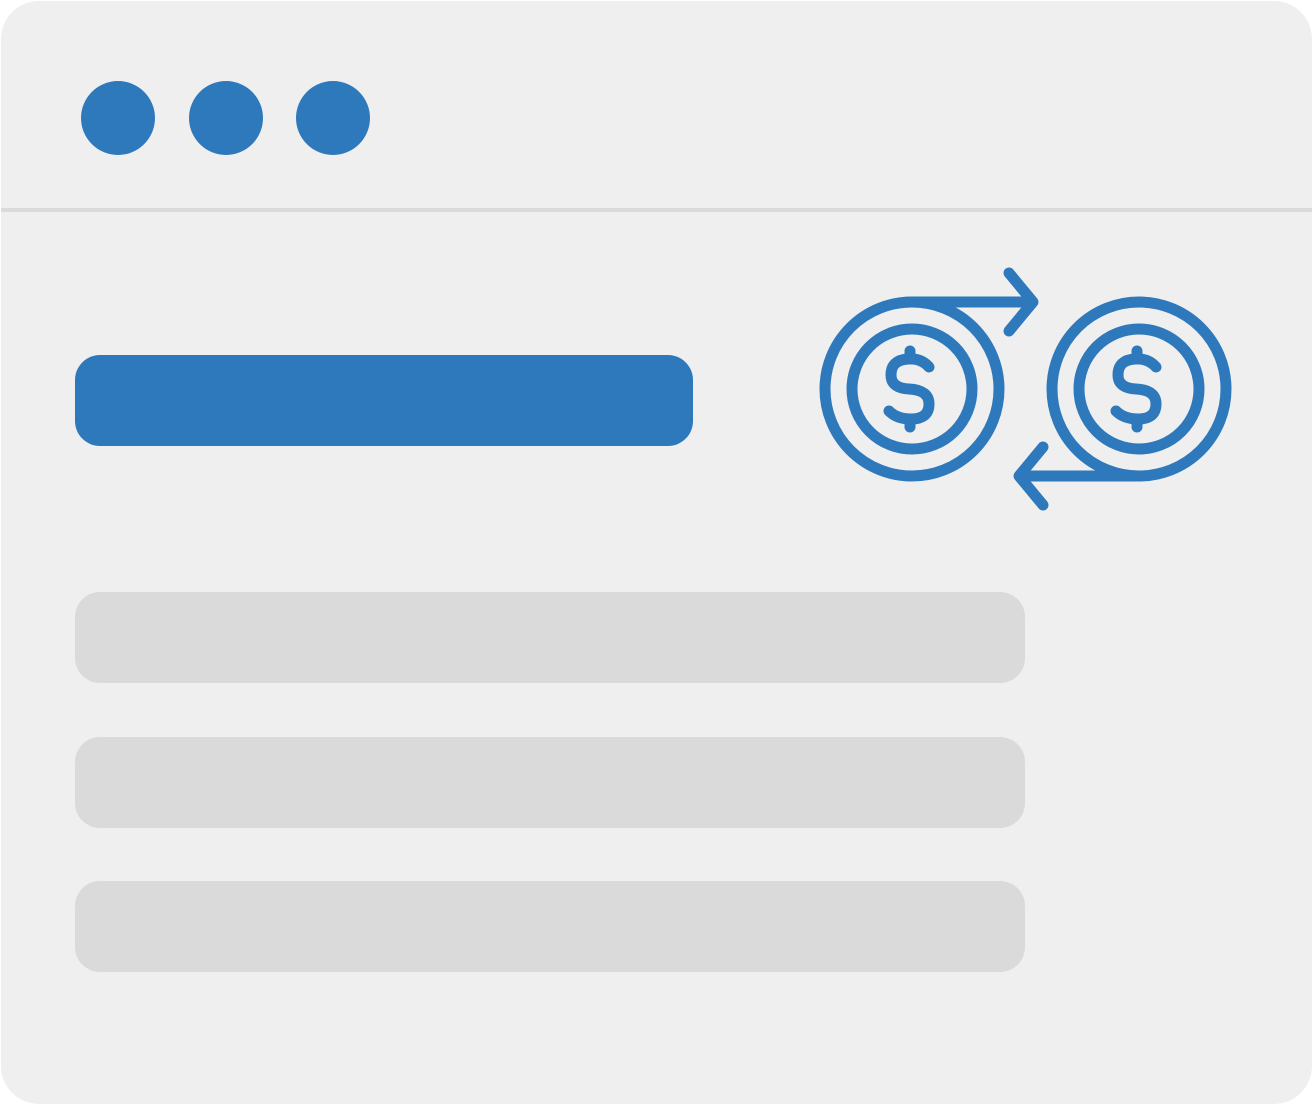 The height and width of the screenshot is (1105, 1313). Describe the element at coordinates (656, 210) in the screenshot. I see `titlebar-divider` at that location.